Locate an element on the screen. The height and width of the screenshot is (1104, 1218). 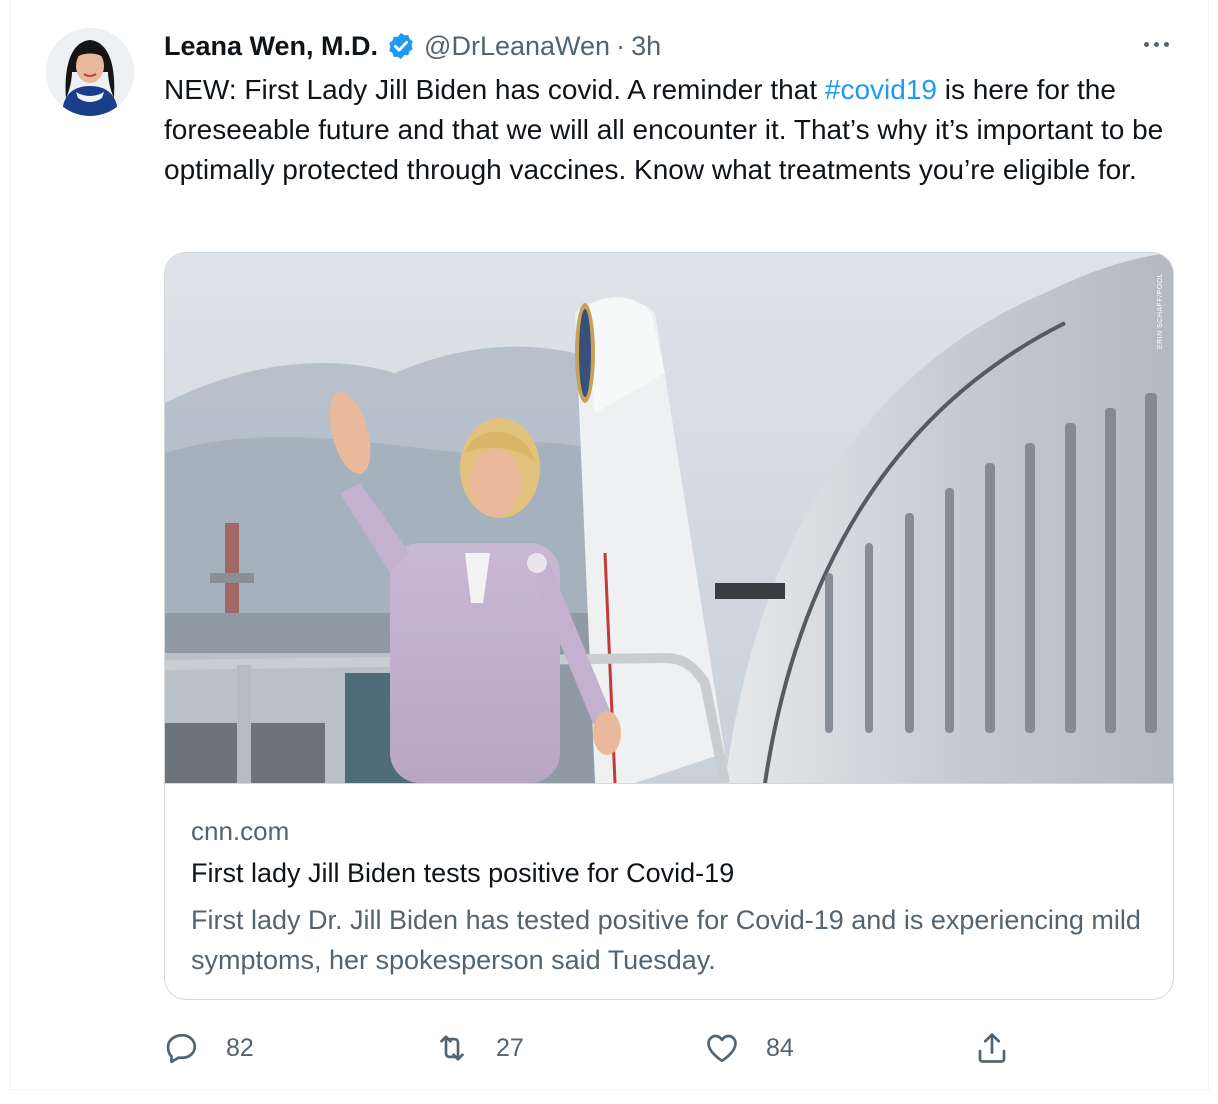
share-button is located at coordinates (992, 1048).